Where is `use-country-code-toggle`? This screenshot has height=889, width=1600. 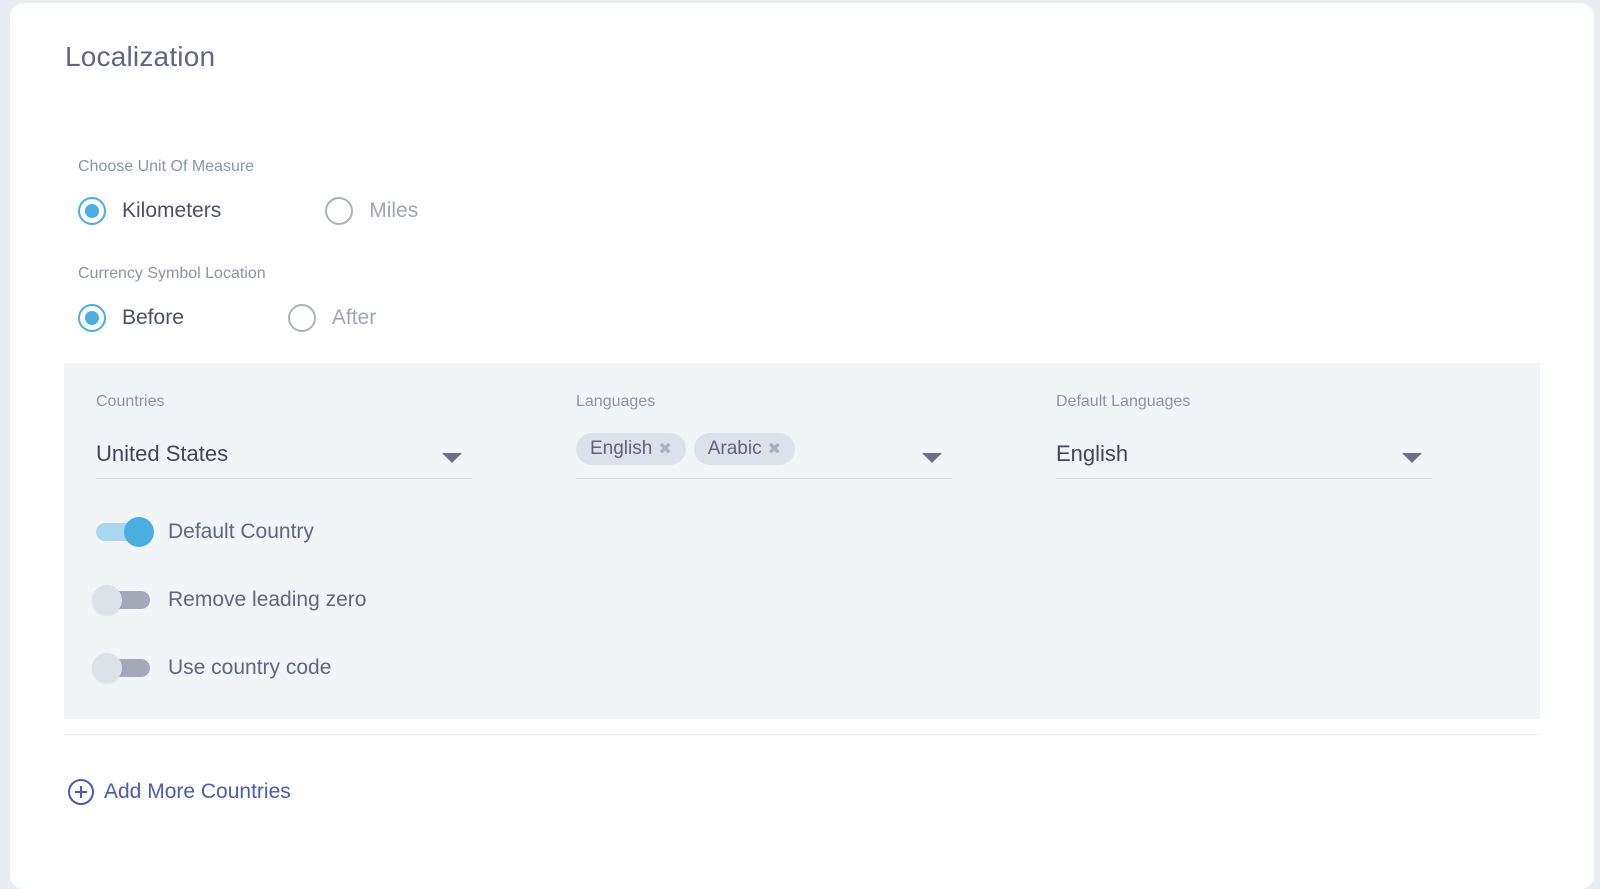
use-country-code-toggle is located at coordinates (123, 668).